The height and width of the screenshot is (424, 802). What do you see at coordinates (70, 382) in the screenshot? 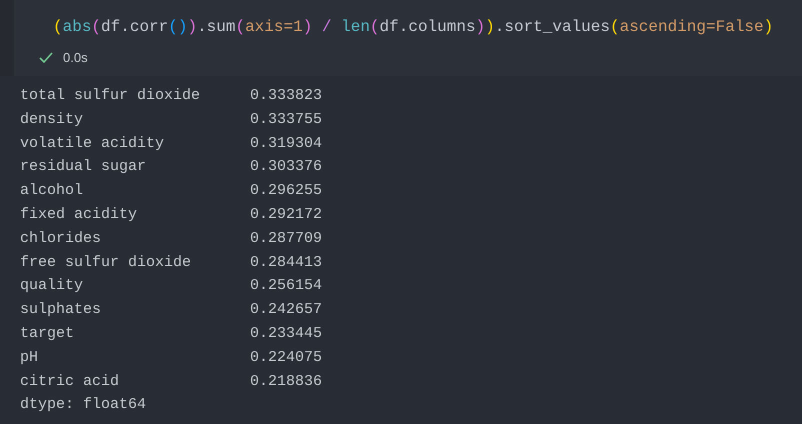
I see `series-label: citric acid` at bounding box center [70, 382].